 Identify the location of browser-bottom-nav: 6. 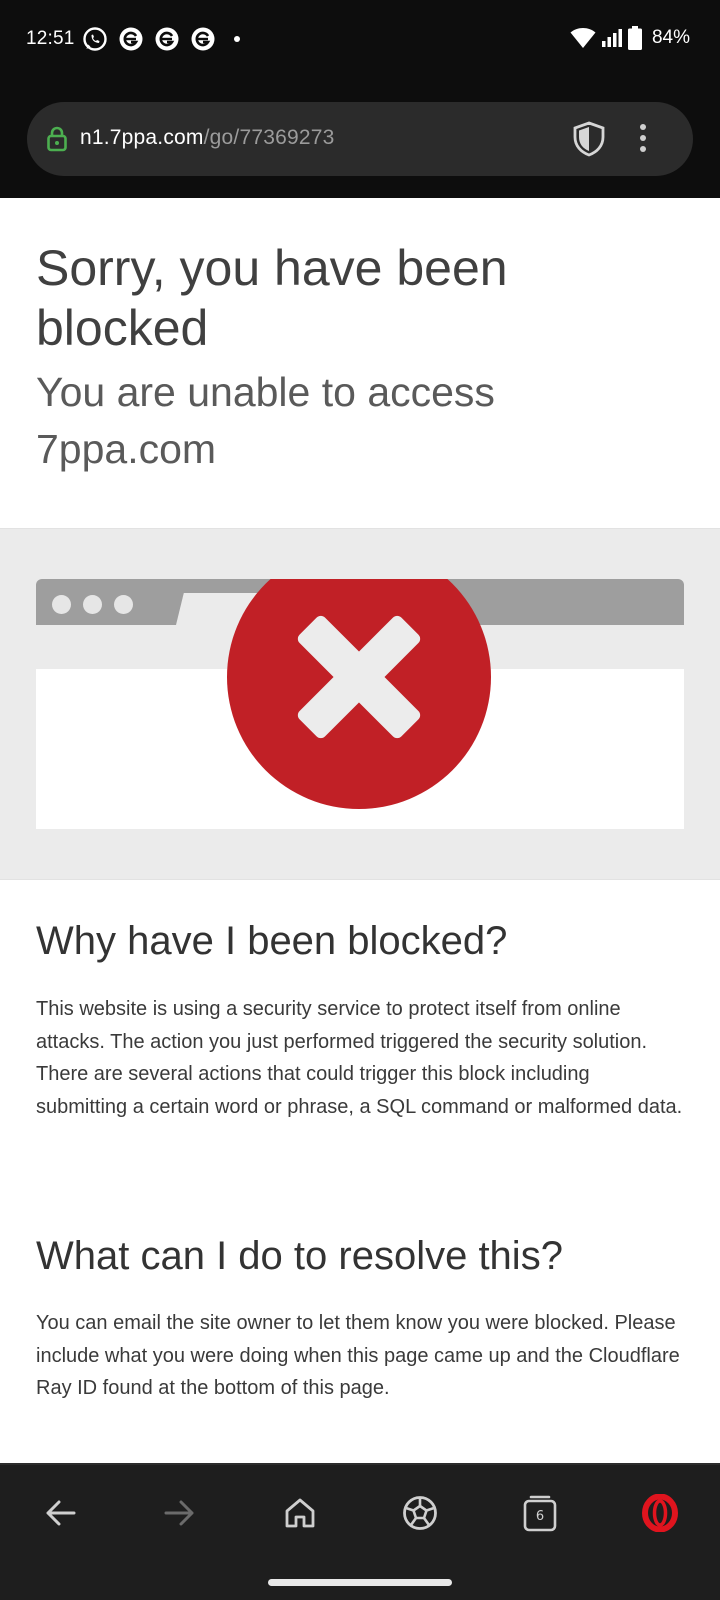
(360, 1531).